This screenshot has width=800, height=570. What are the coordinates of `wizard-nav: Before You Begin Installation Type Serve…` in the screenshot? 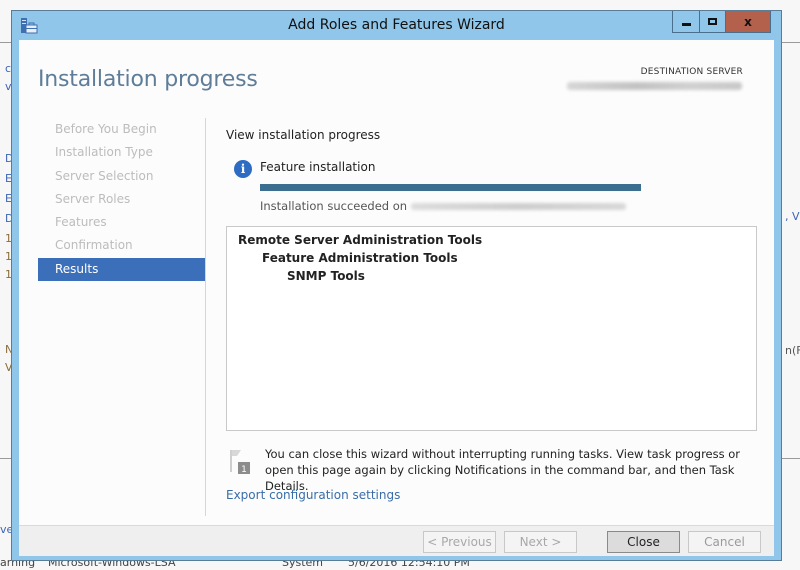 It's located at (121, 200).